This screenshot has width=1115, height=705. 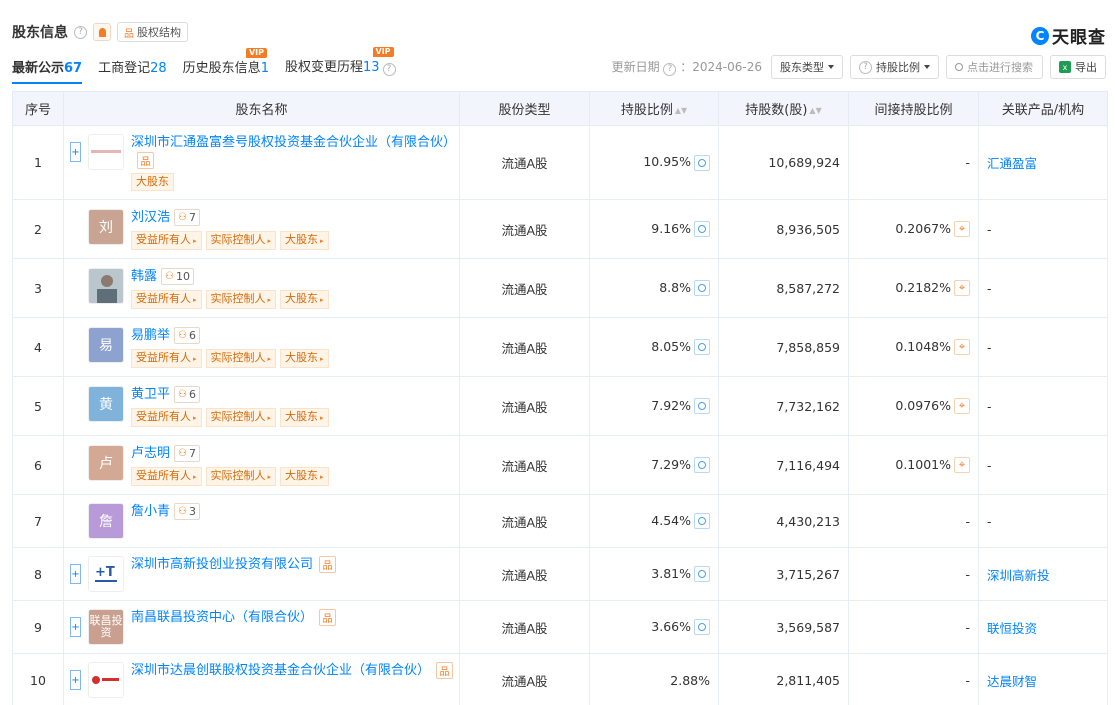 What do you see at coordinates (340, 61) in the screenshot?
I see `tab-3: 股权变更历程13 VIP?` at bounding box center [340, 61].